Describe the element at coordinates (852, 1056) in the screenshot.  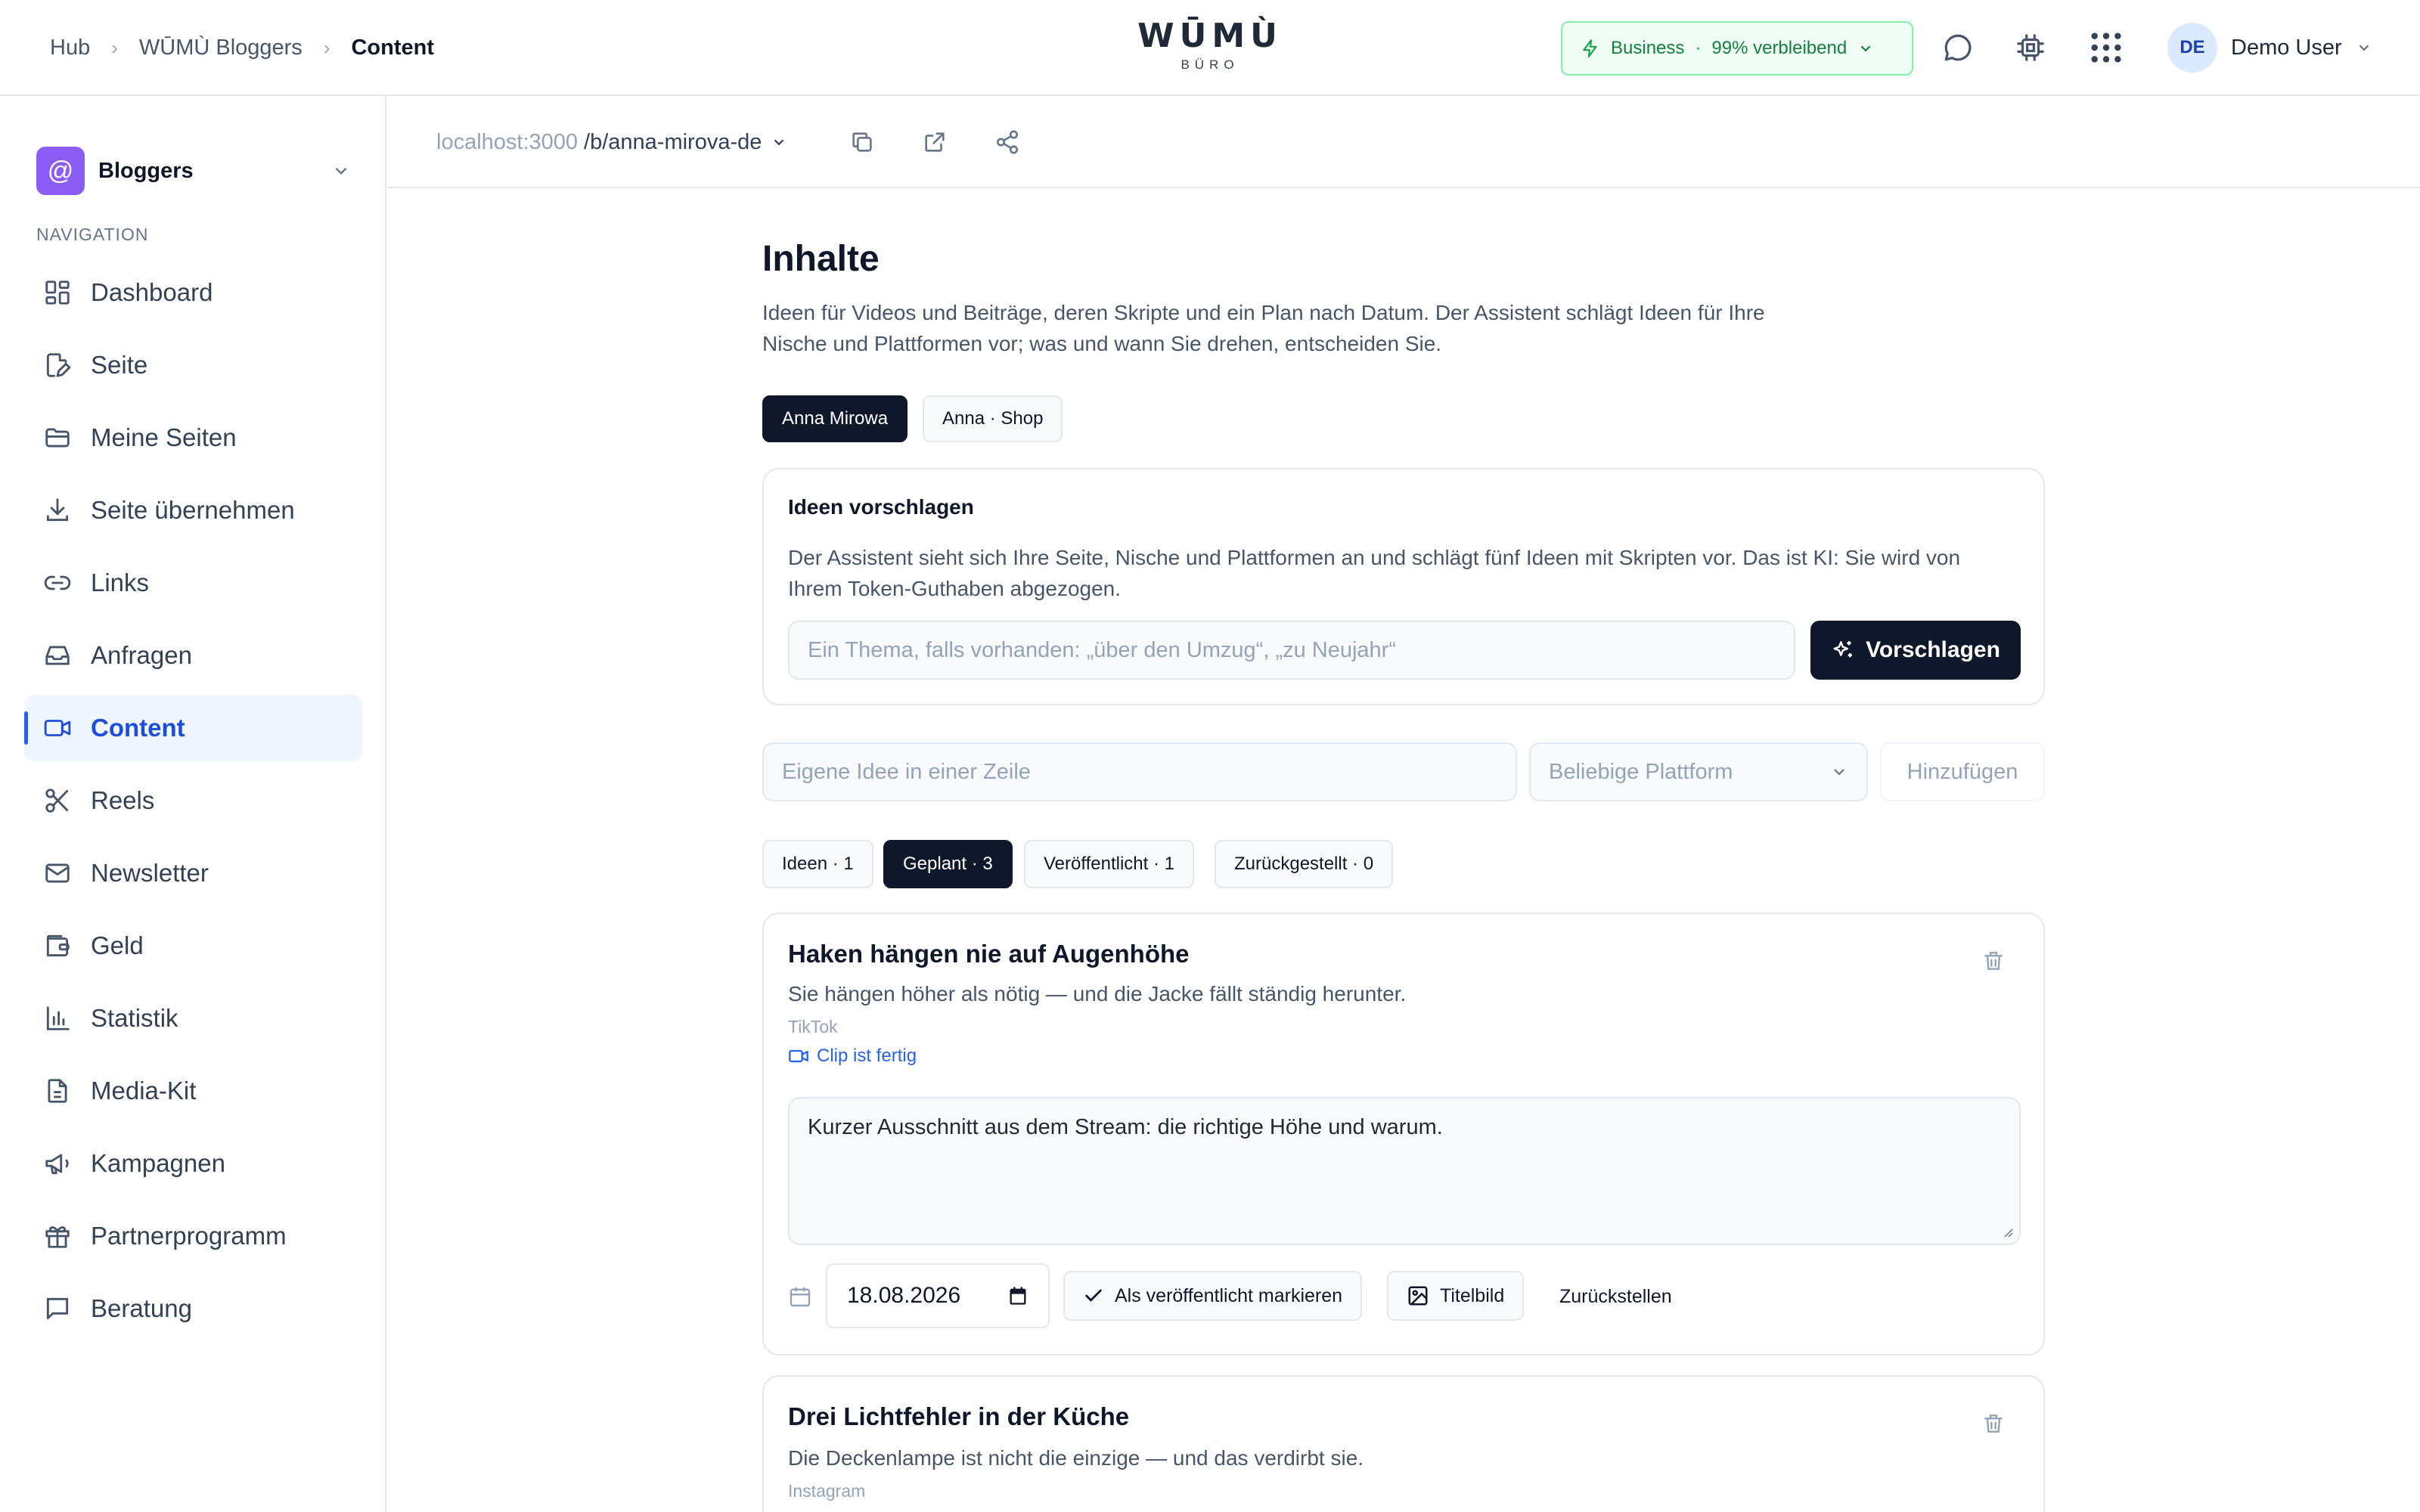
I see `clip-ready-link: Clip ist fertig` at that location.